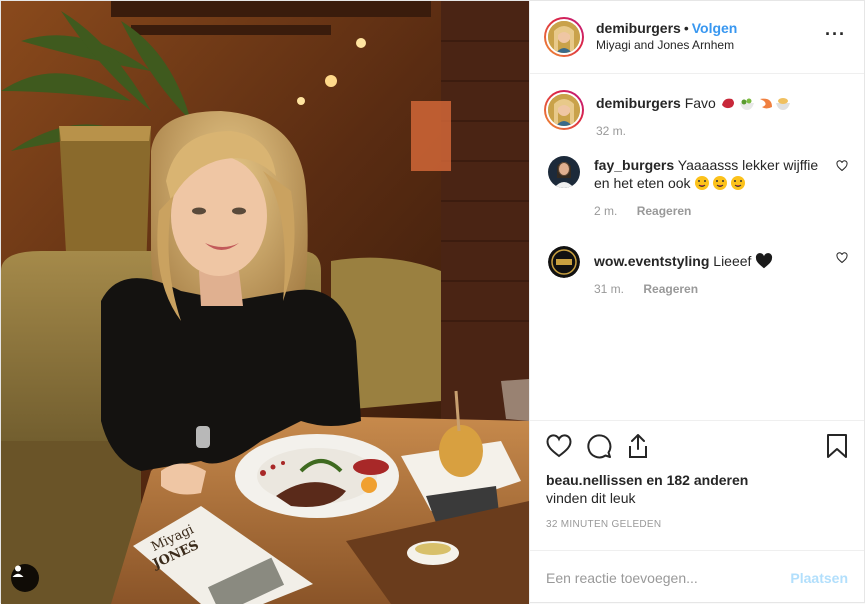 The image size is (865, 604). I want to click on author-avatar-image, so click(564, 37).